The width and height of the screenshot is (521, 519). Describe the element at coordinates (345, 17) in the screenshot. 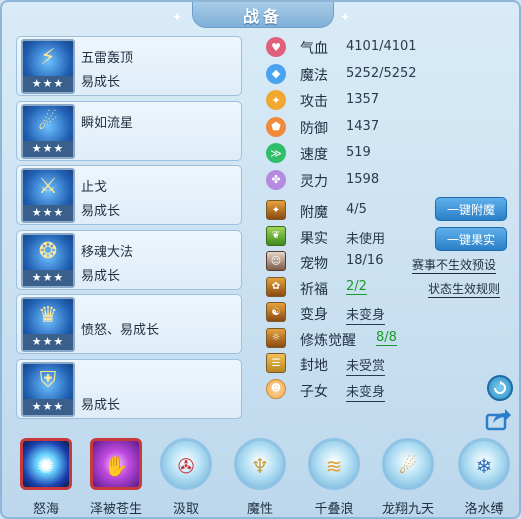

I see `title-ornament-right-icon: ✦` at that location.